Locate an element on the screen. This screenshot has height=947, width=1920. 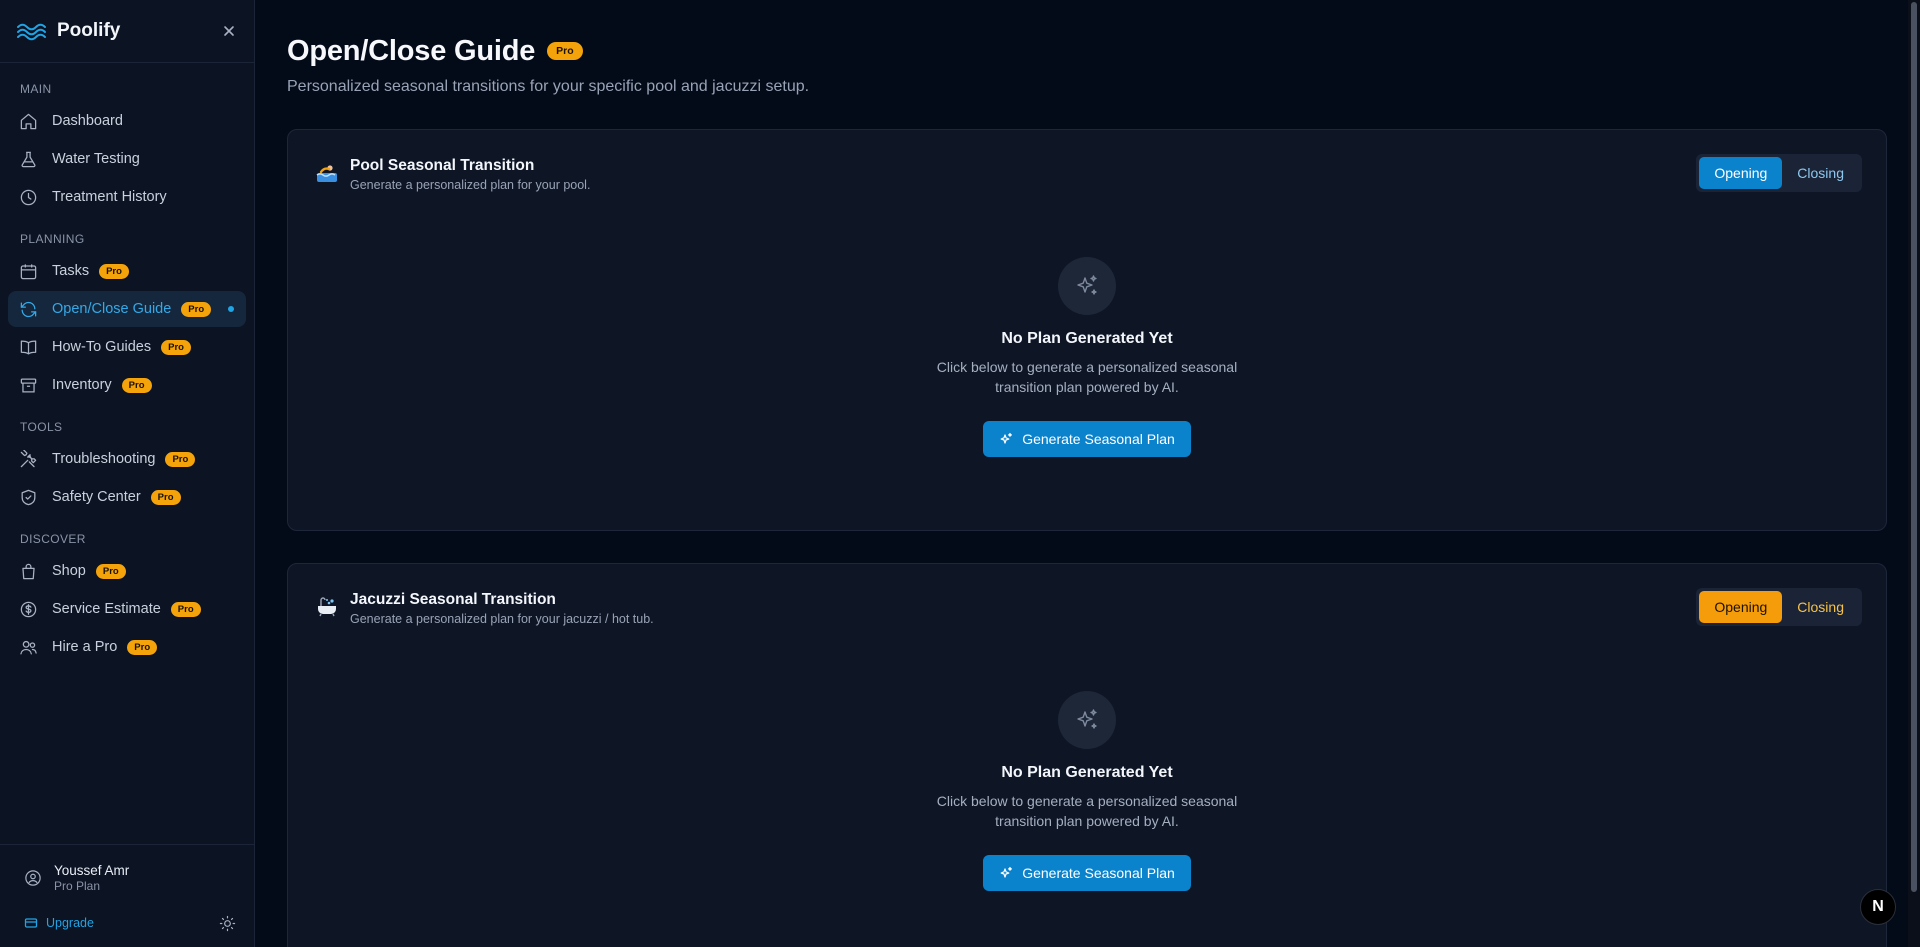
sidebar-item-troubleshooting: Troubleshooting Pro is located at coordinates (127, 459).